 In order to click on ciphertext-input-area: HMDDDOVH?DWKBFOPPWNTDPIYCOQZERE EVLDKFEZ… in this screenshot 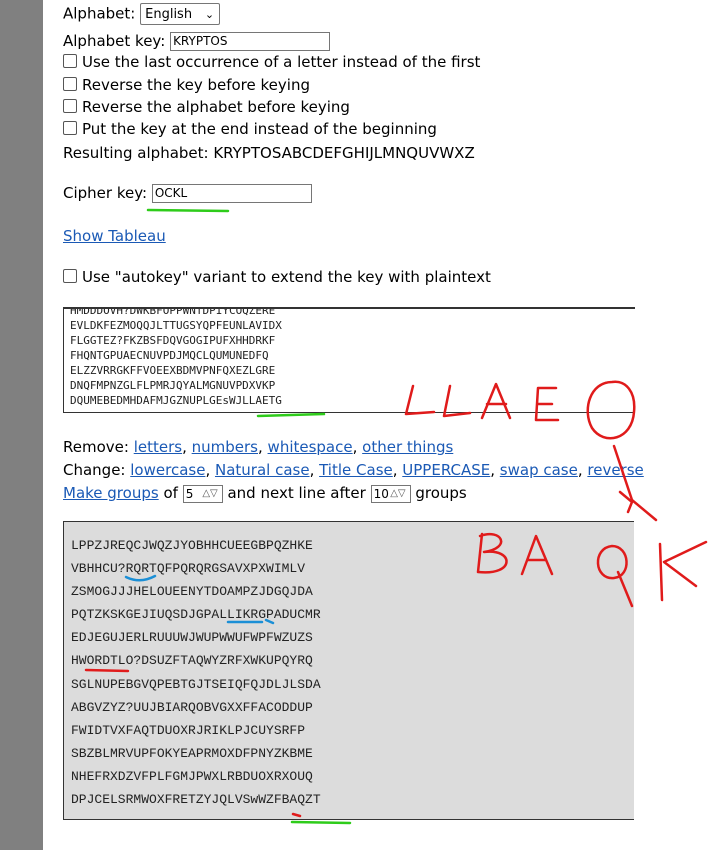, I will do `click(349, 360)`.